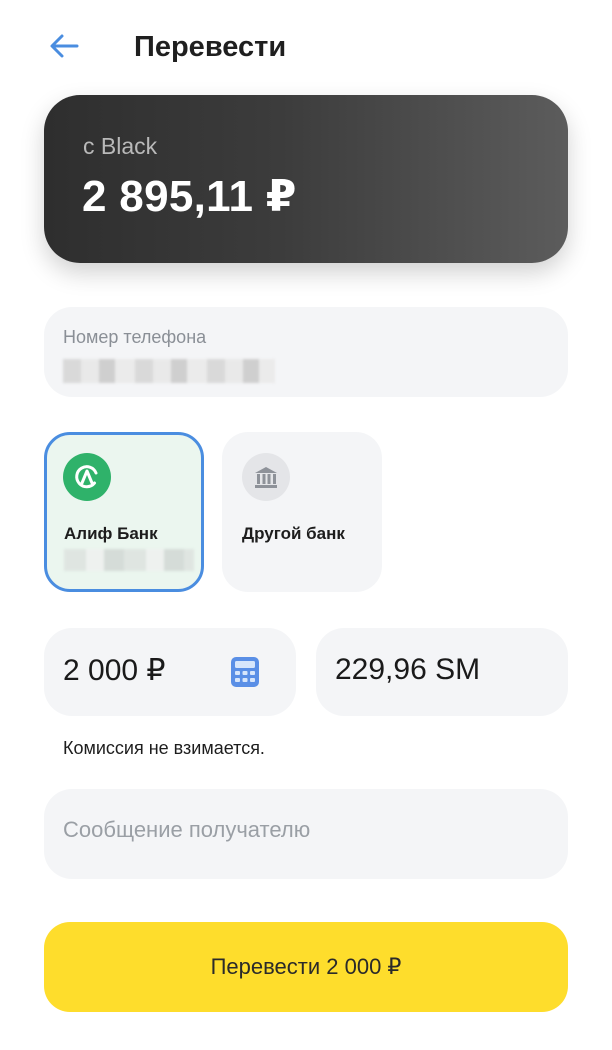 The image size is (612, 1050). Describe the element at coordinates (303, 830) in the screenshot. I see `message-input` at that location.